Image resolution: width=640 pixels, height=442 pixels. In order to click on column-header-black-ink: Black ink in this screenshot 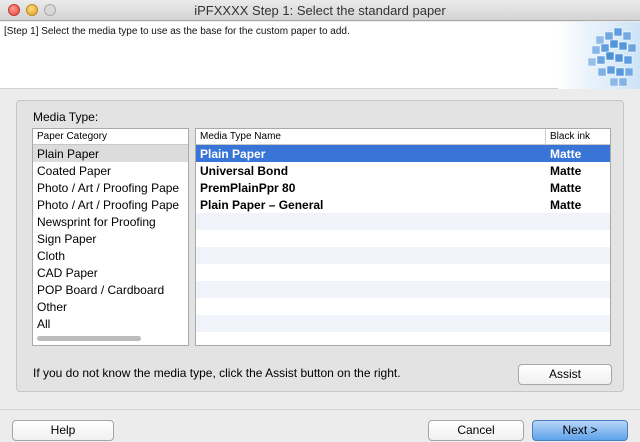, I will do `click(578, 136)`.